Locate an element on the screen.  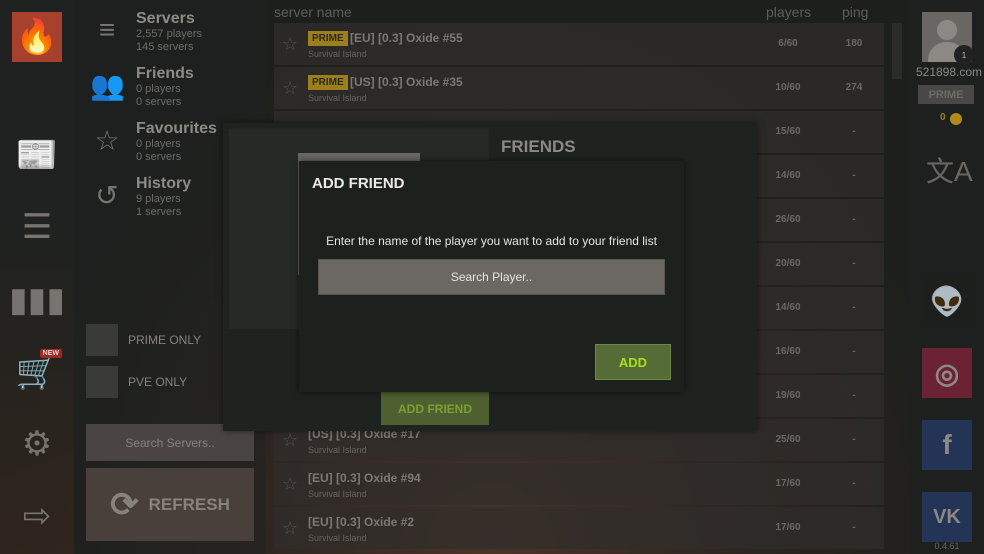
facebook-icon: f is located at coordinates (947, 445).